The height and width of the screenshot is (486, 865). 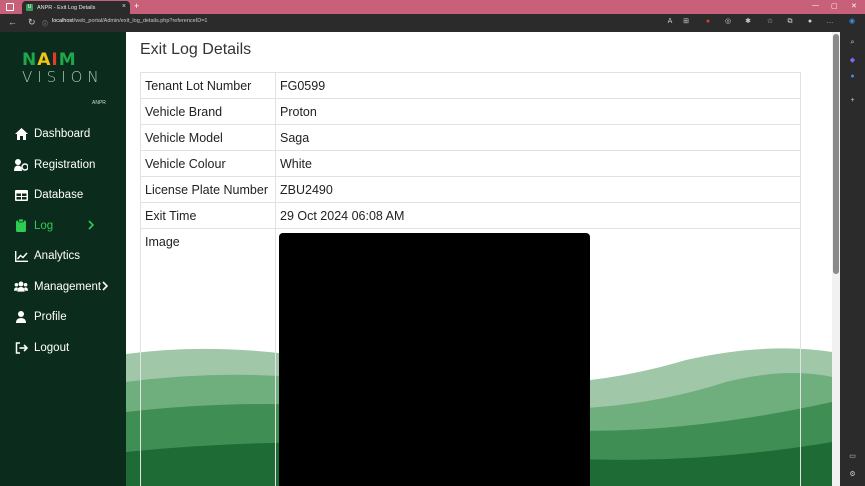 I want to click on logo-letter: A, so click(x=44, y=60).